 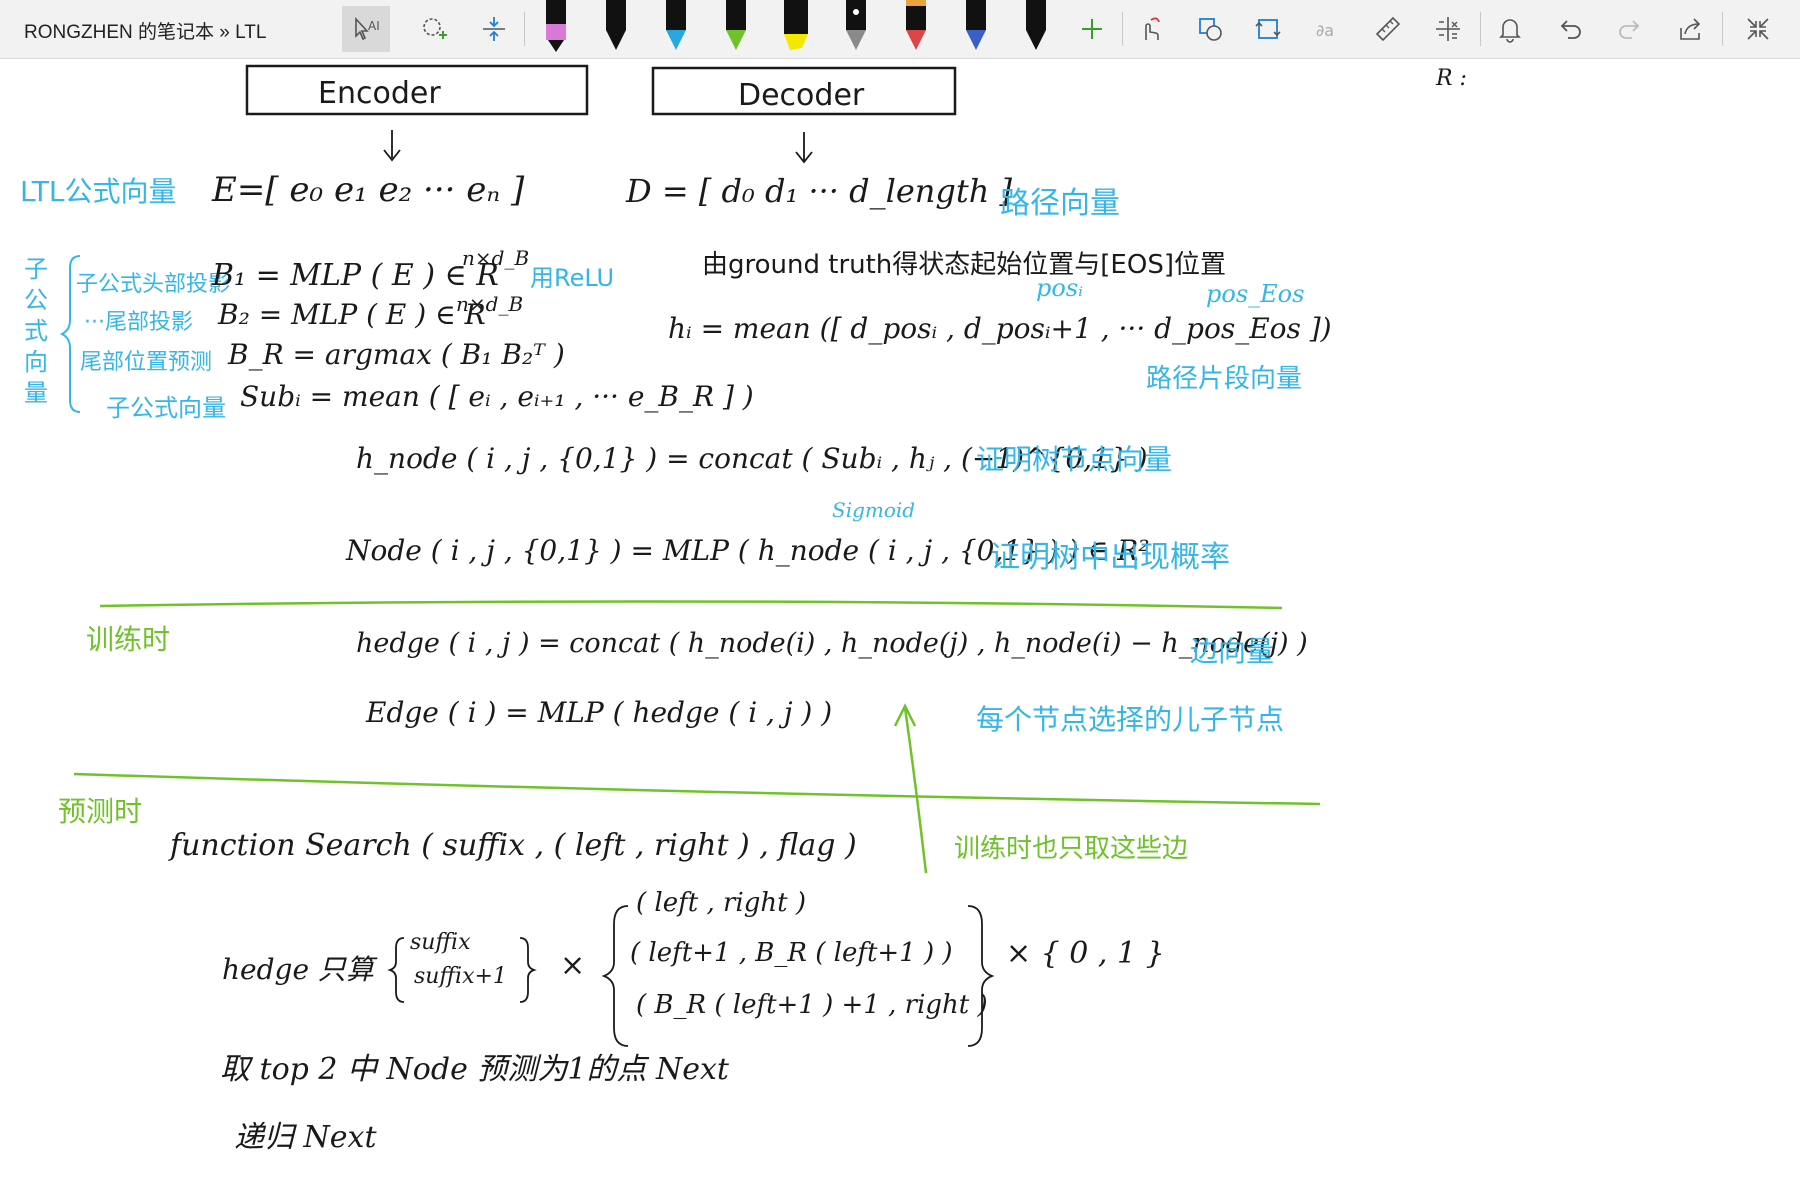 What do you see at coordinates (1448, 29) in the screenshot?
I see `math-icon` at bounding box center [1448, 29].